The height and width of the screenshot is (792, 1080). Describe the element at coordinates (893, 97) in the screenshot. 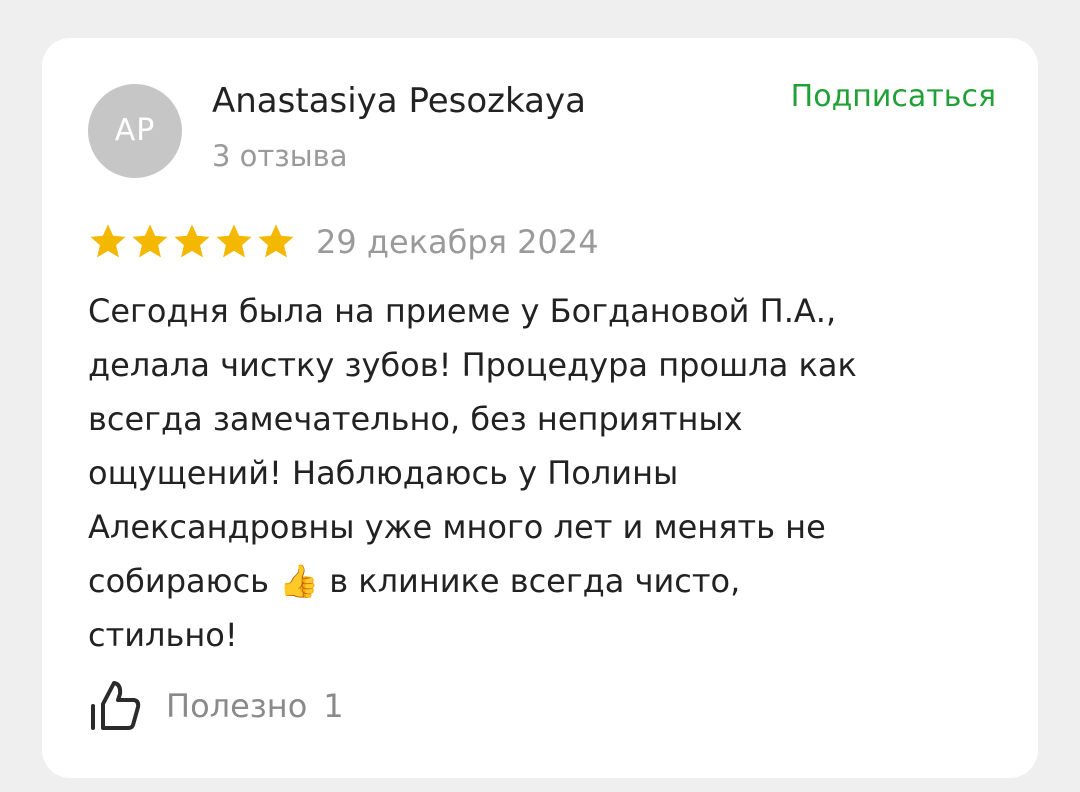

I see `subscribe-button: Подписаться` at that location.